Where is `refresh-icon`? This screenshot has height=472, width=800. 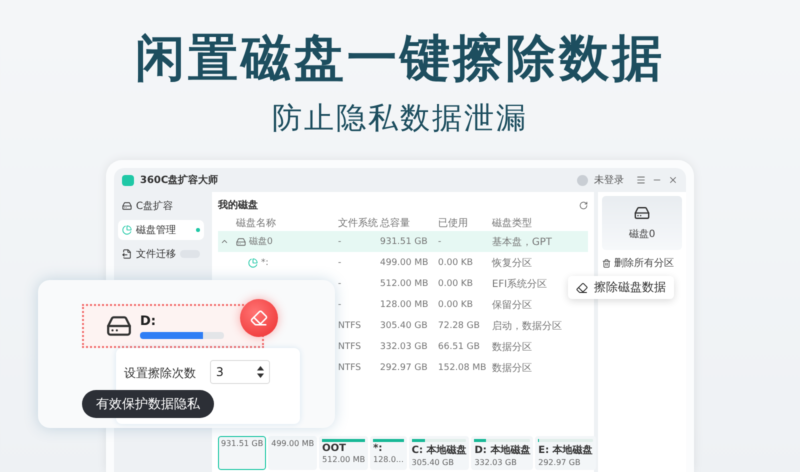
refresh-icon is located at coordinates (583, 205).